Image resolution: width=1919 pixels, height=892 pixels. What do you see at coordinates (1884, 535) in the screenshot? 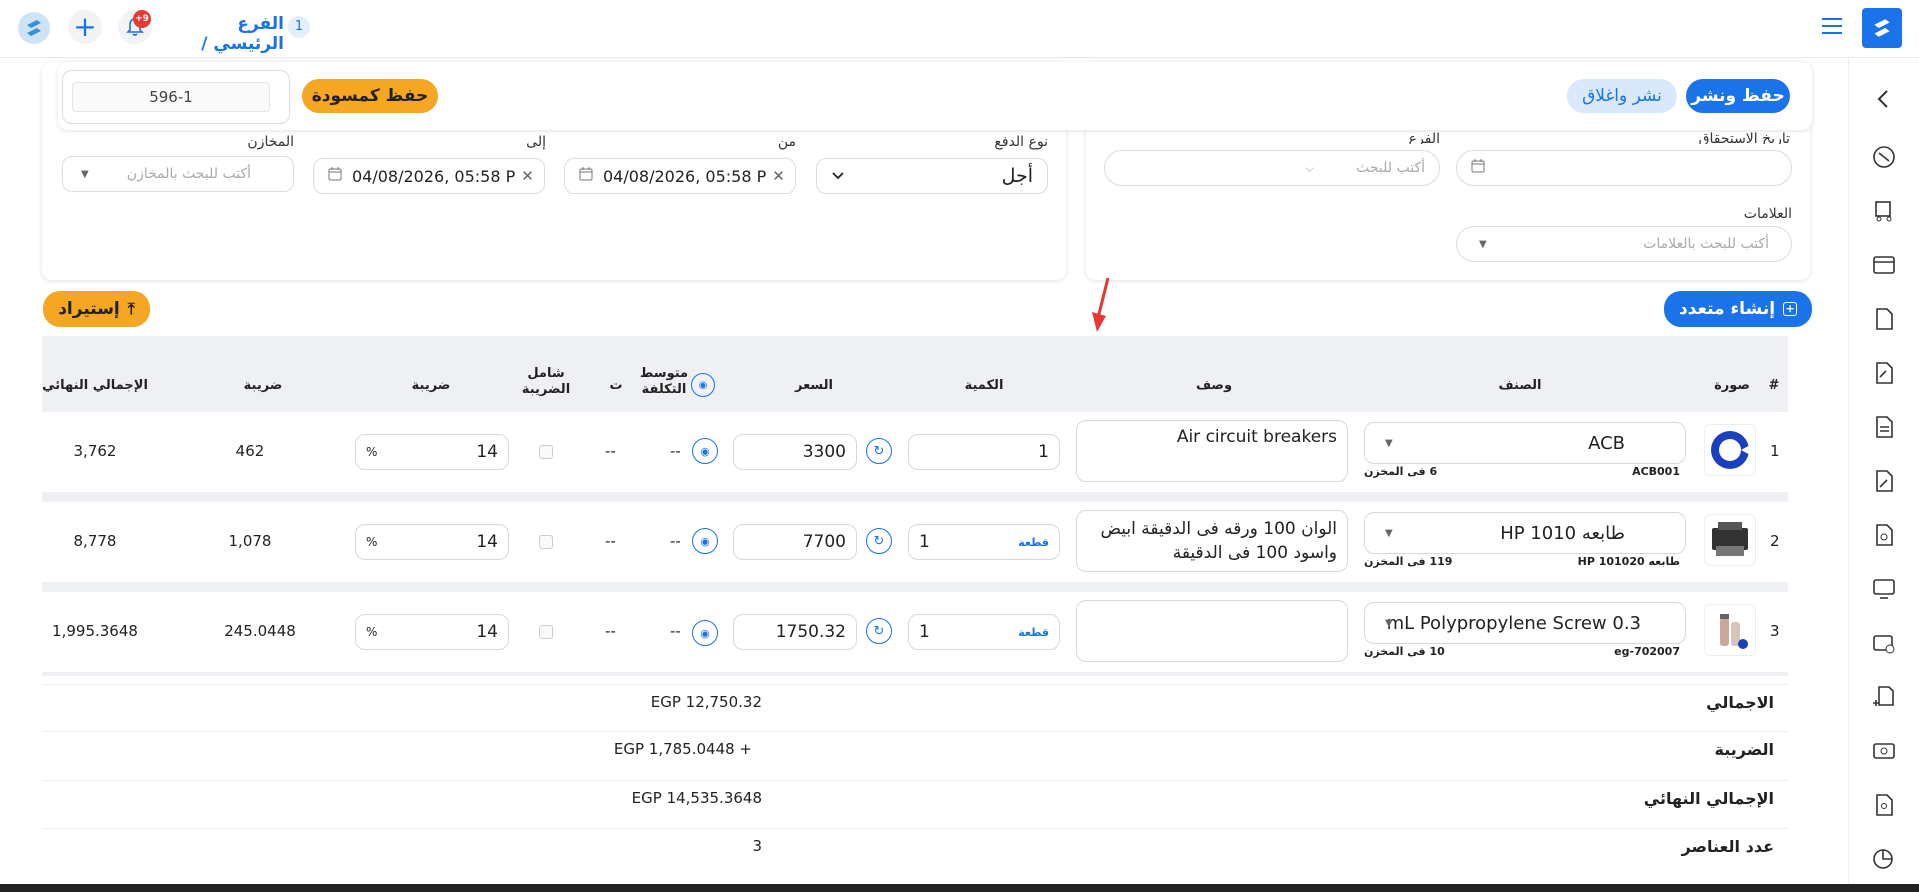
I see `return-file-icon` at bounding box center [1884, 535].